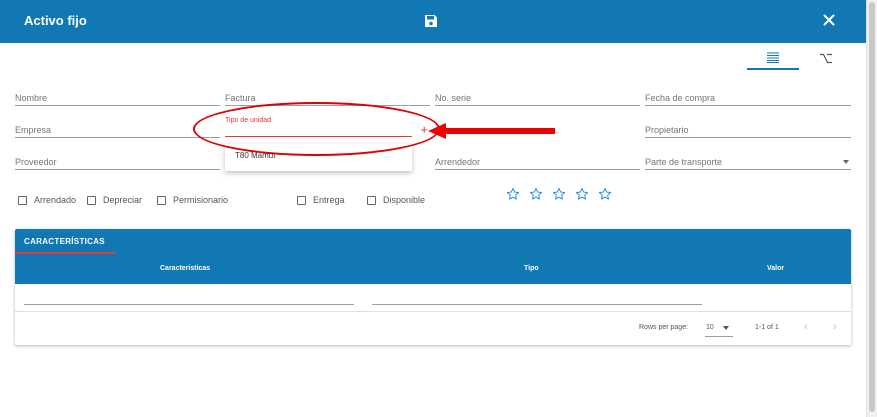 The width and height of the screenshot is (877, 417). I want to click on tab-tree-view, so click(826, 58).